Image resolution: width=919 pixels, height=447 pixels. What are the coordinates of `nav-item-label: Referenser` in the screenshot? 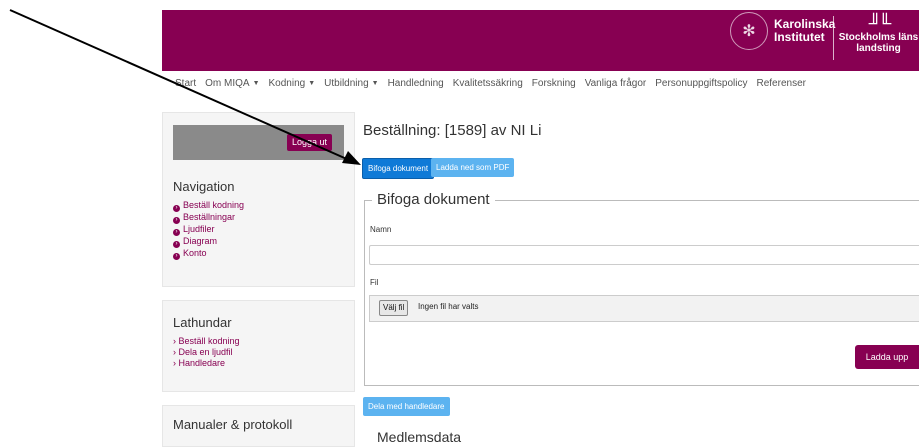 It's located at (781, 83).